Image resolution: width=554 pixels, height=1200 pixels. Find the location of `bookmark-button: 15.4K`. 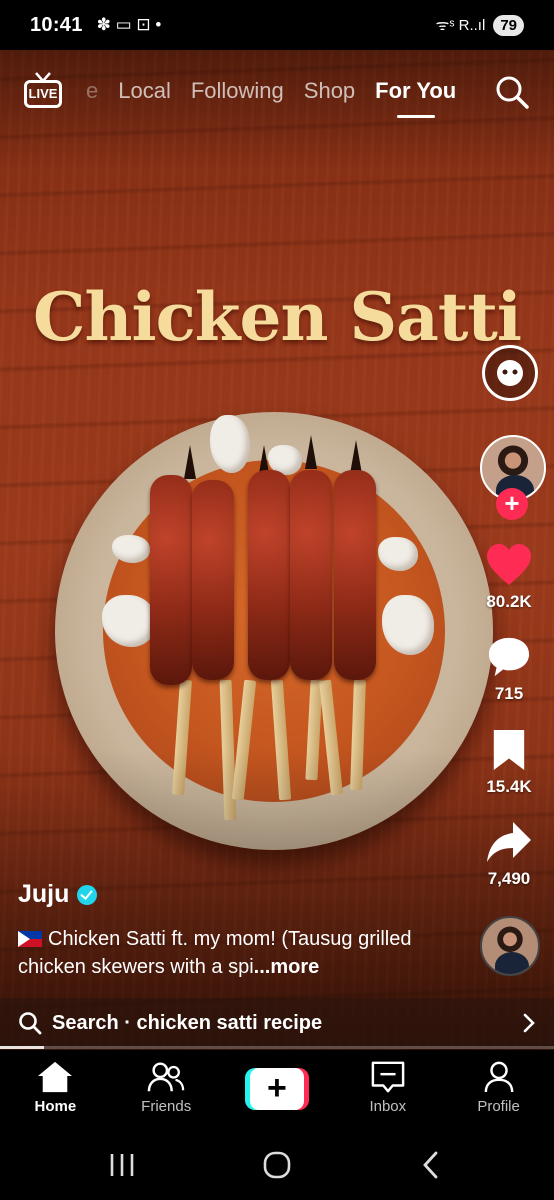

bookmark-button: 15.4K is located at coordinates (509, 762).